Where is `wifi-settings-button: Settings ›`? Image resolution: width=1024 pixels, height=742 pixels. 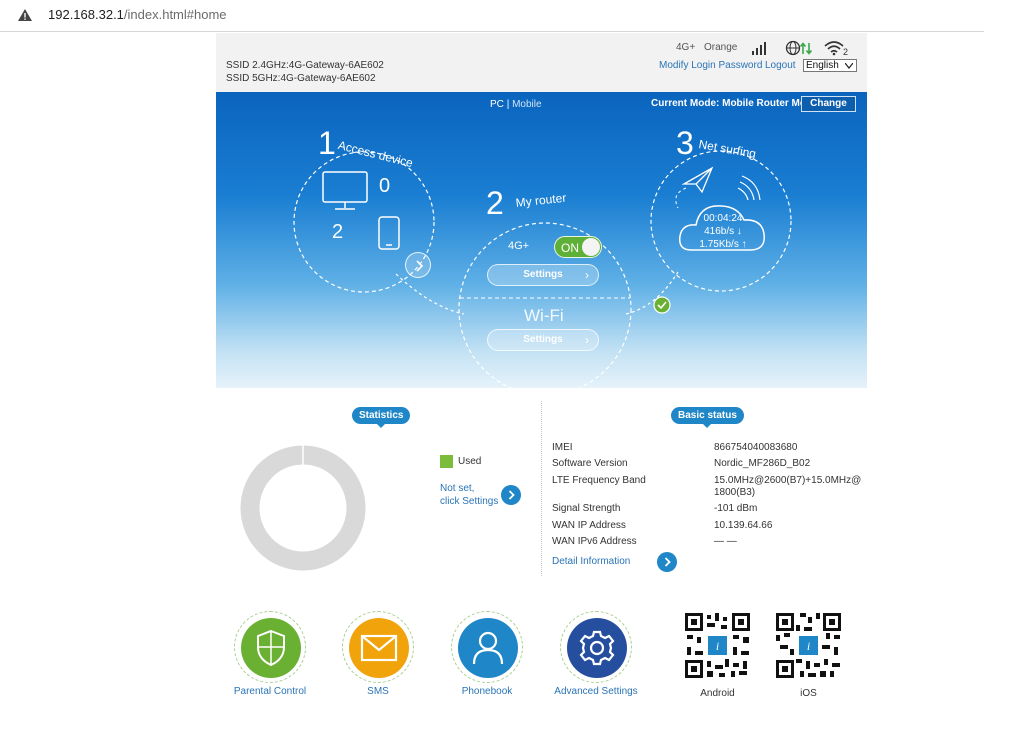
wifi-settings-button: Settings › is located at coordinates (543, 340).